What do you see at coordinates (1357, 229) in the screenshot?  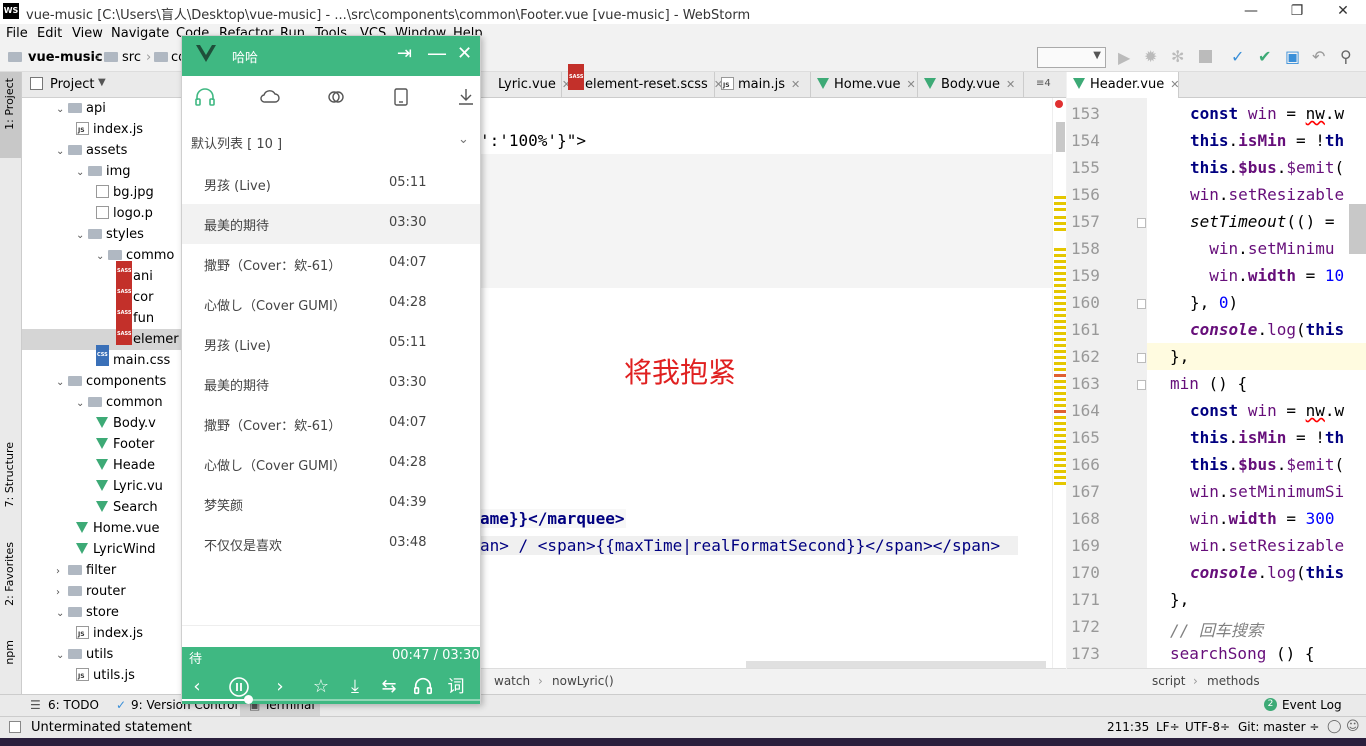 I see `scroll-thumb` at bounding box center [1357, 229].